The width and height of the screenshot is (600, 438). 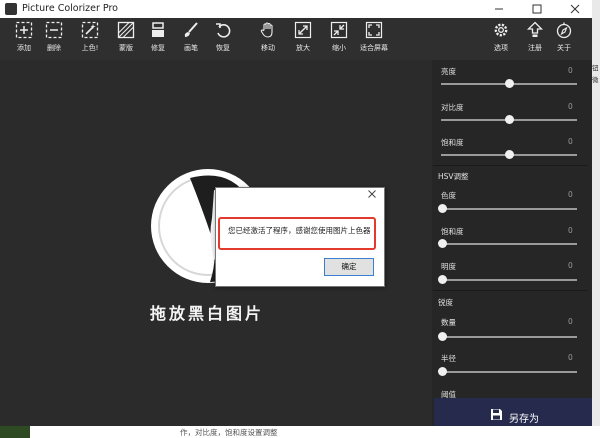 I want to click on amount-value: 0, so click(x=570, y=321).